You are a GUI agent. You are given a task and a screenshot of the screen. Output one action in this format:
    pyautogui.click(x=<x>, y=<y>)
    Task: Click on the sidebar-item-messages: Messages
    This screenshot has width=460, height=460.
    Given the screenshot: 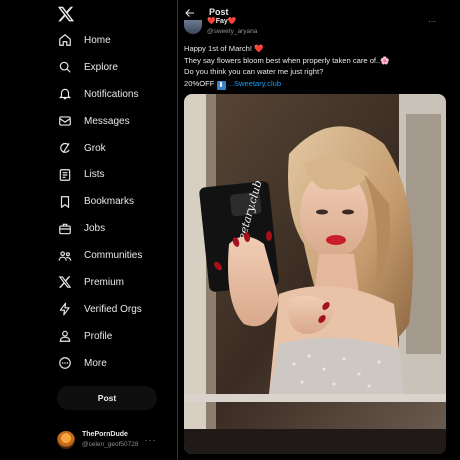 What is the action you would take?
    pyautogui.click(x=112, y=121)
    